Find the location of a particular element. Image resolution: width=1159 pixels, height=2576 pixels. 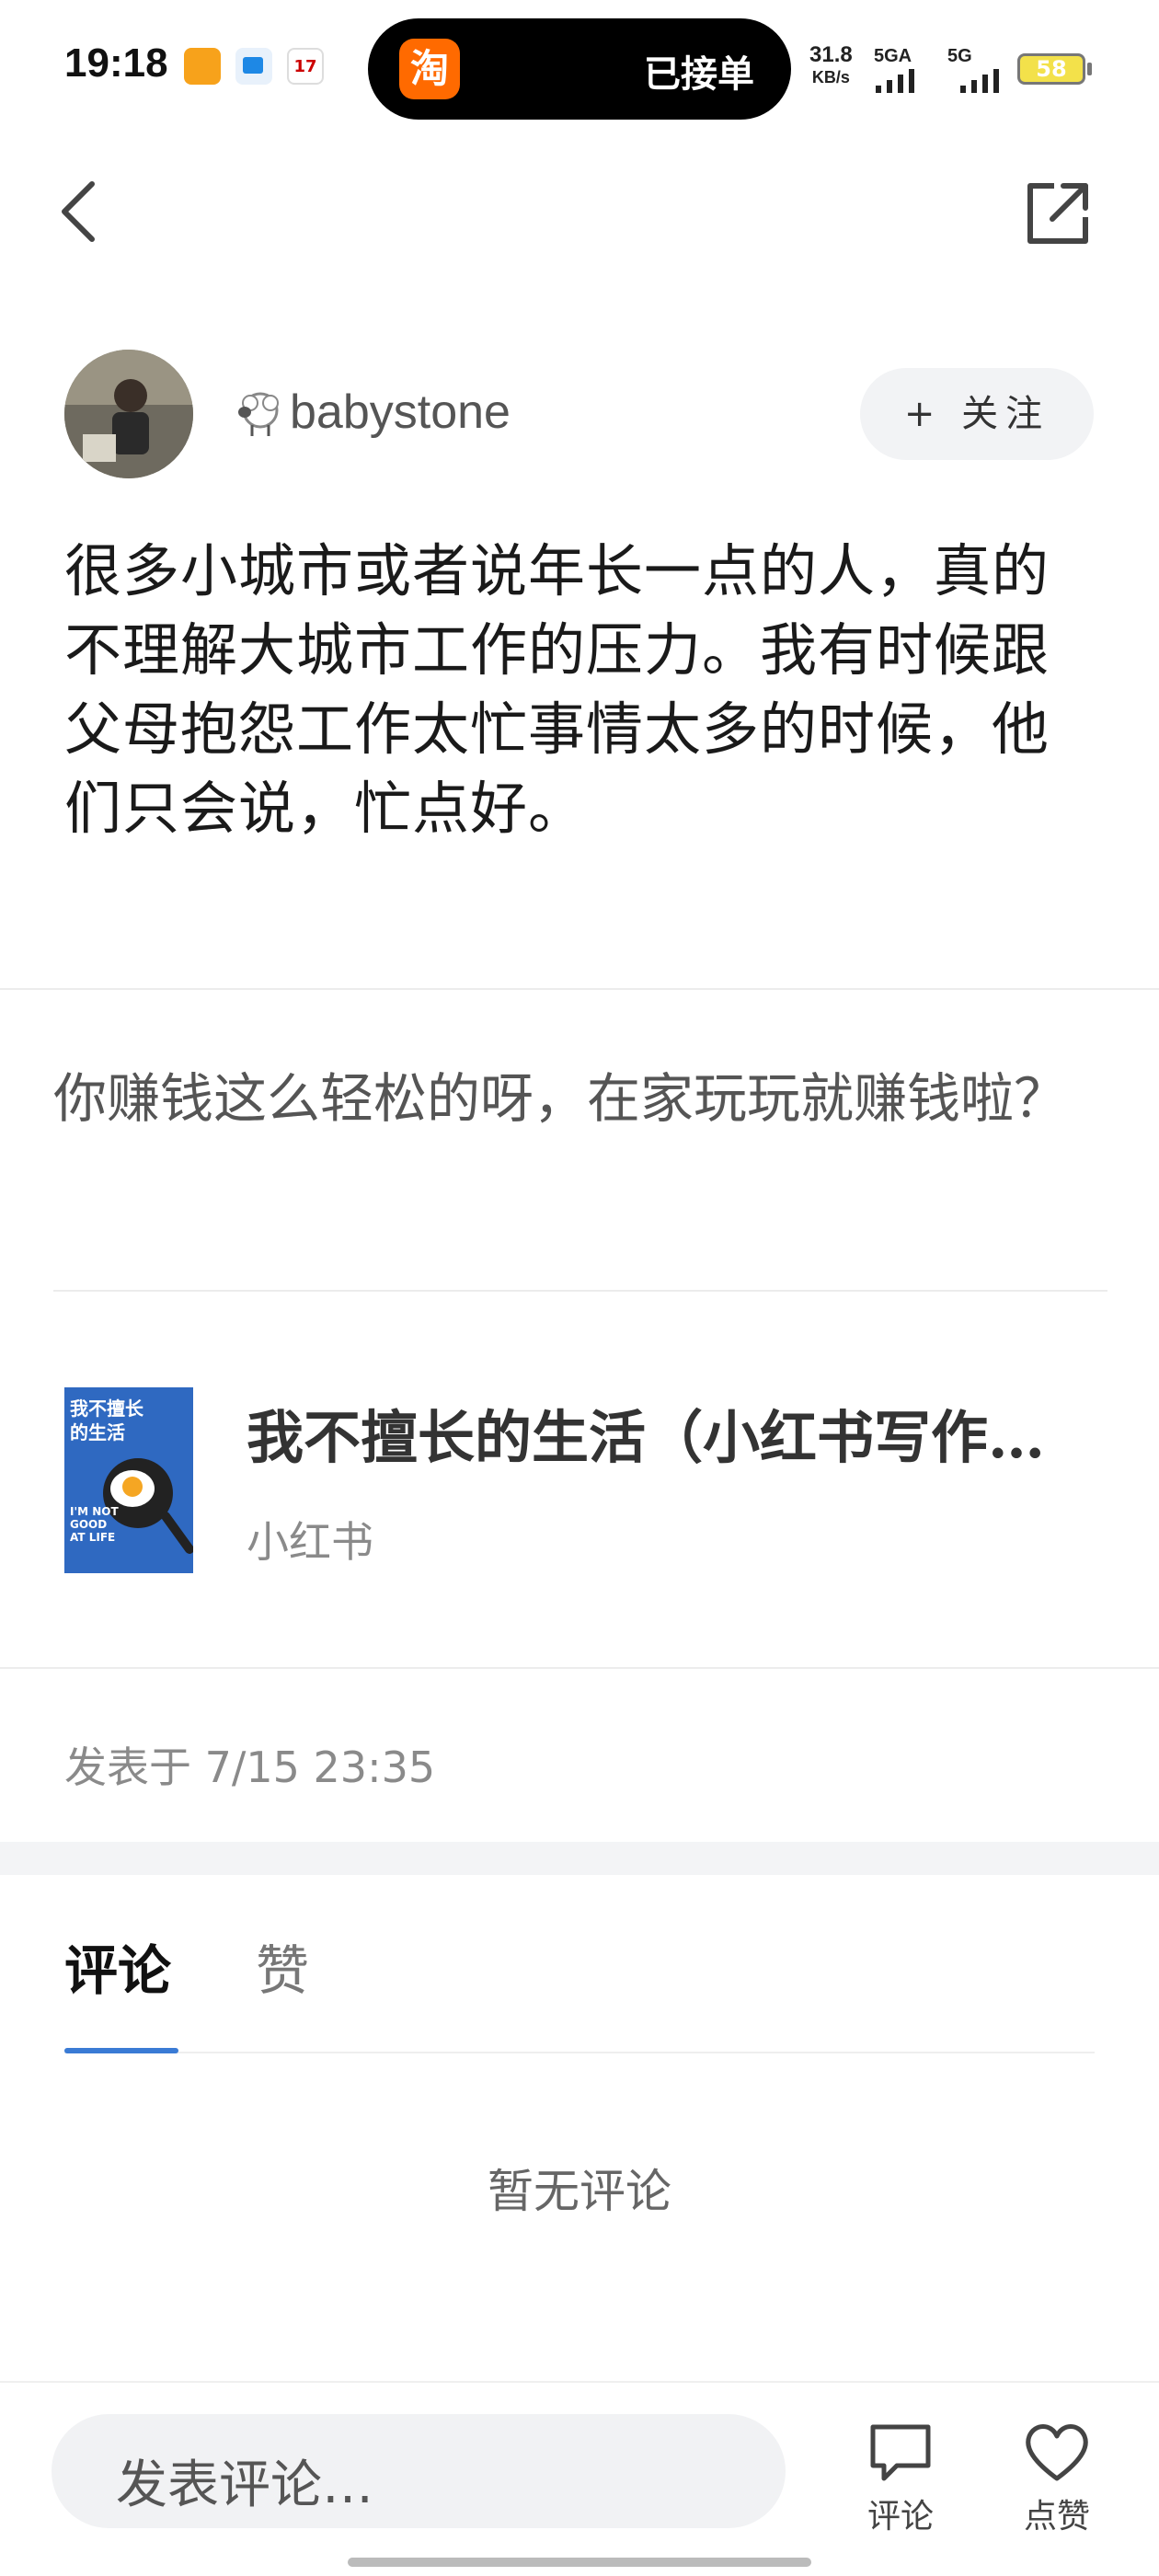

signal-5g: 5G is located at coordinates (979, 72).